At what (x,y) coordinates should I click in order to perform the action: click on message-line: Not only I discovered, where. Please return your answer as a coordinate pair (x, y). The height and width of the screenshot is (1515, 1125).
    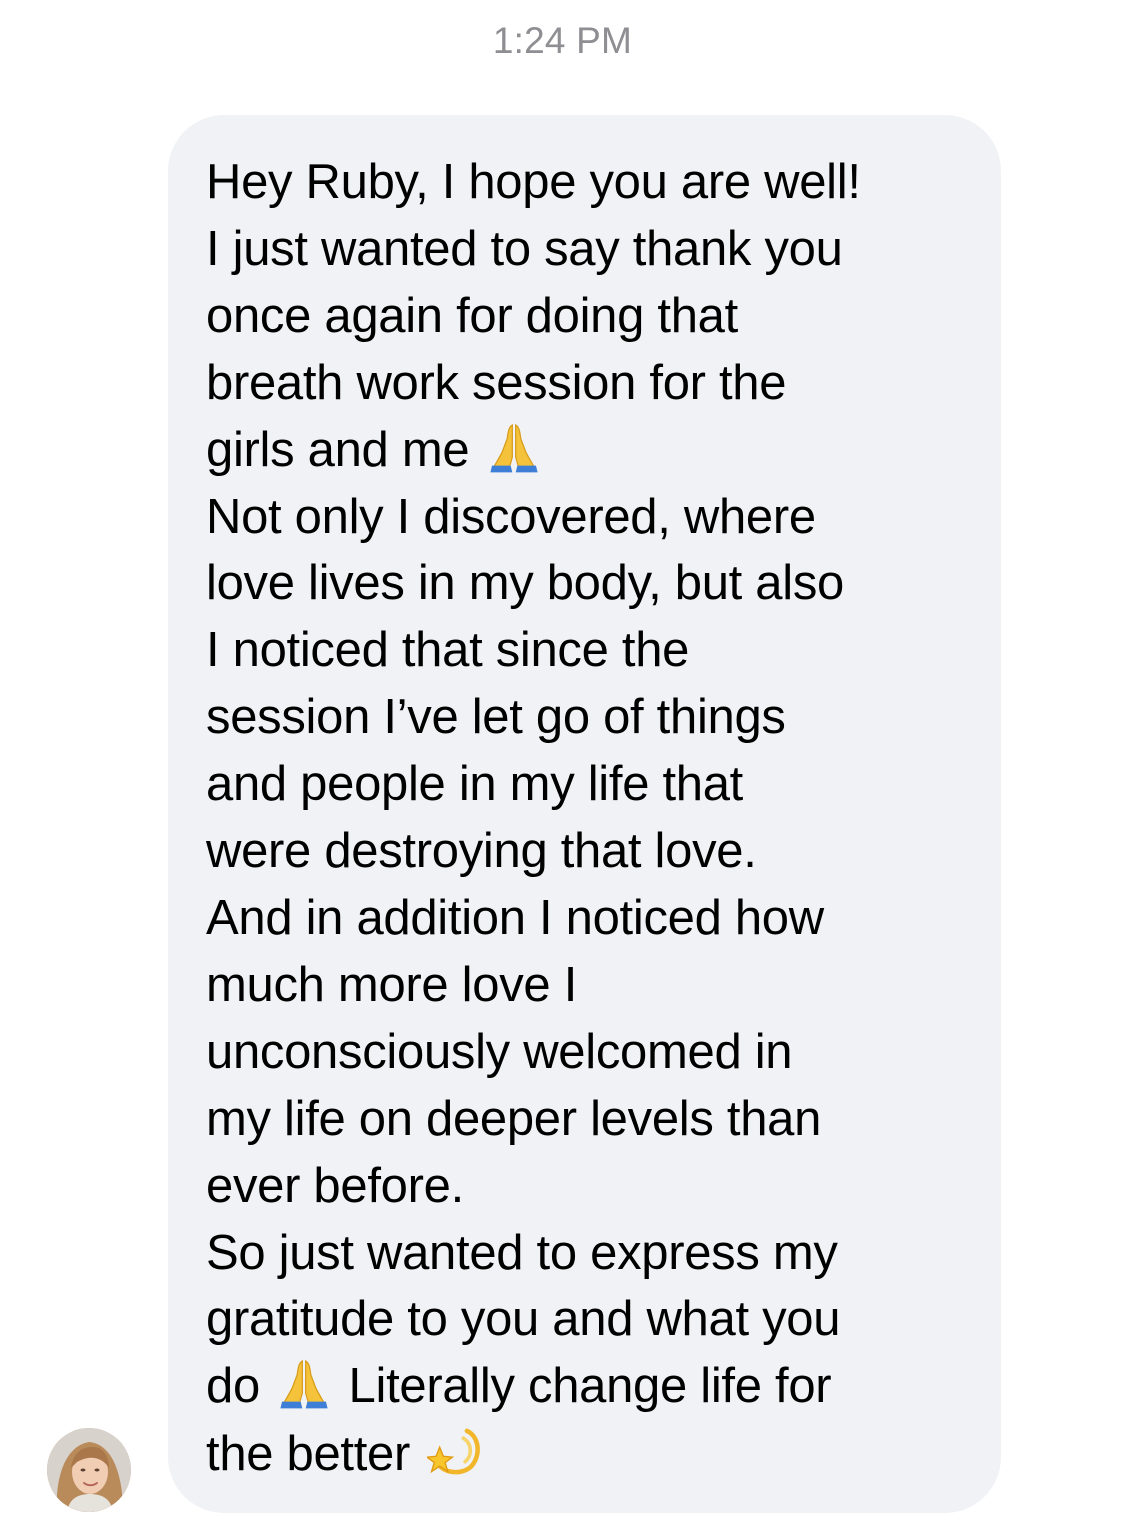
    Looking at the image, I should click on (511, 516).